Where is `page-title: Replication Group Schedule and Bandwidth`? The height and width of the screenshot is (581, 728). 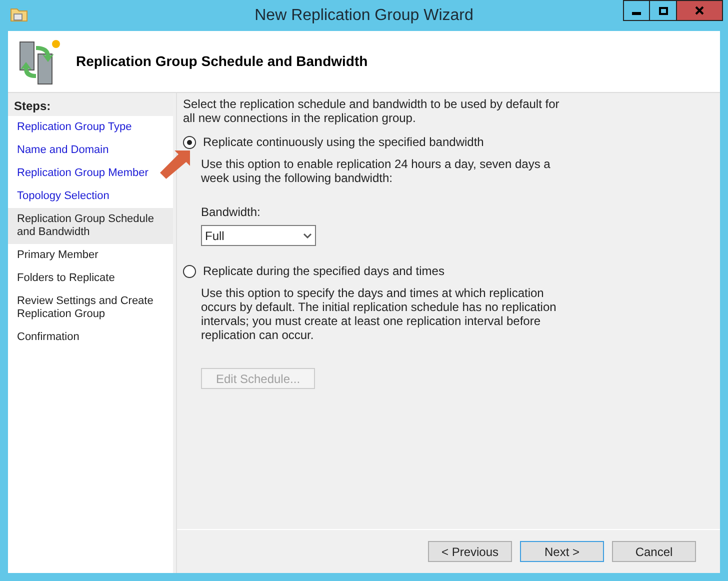
page-title: Replication Group Schedule and Bandwidth is located at coordinates (222, 61).